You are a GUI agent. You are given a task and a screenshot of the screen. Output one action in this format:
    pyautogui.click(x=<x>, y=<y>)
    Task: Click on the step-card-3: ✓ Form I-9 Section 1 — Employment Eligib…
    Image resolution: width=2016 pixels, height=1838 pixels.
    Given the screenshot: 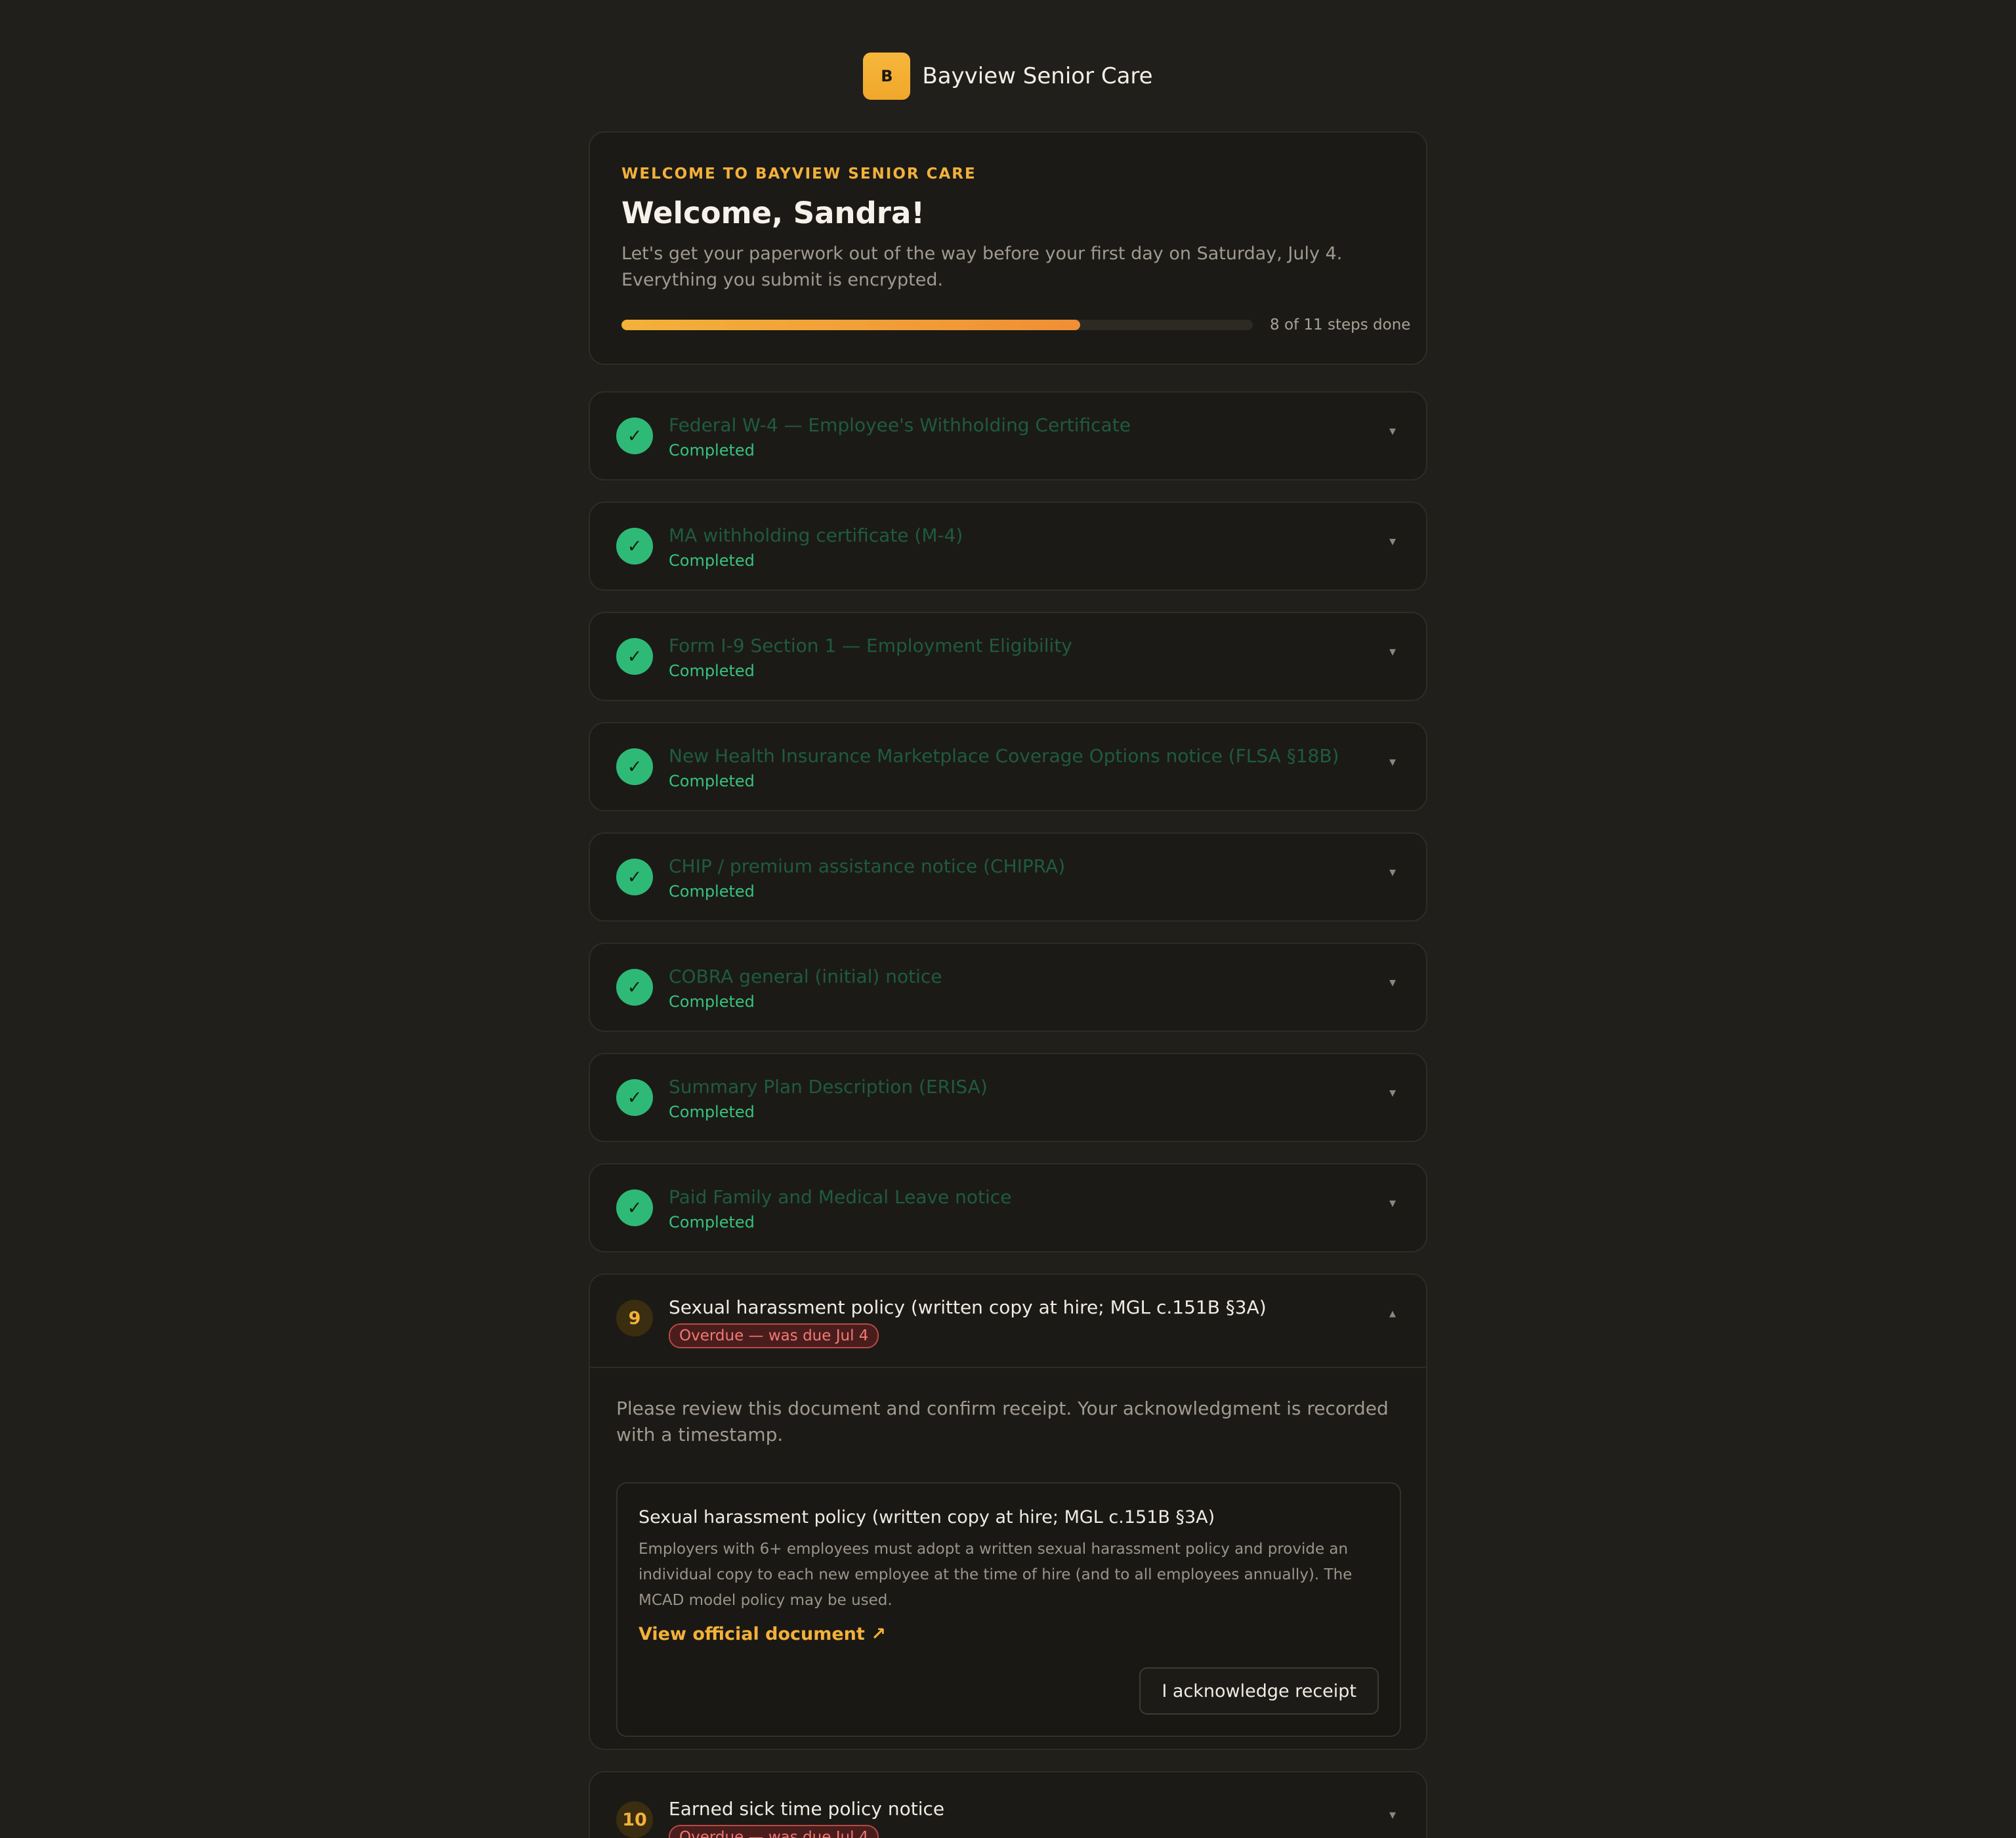 What is the action you would take?
    pyautogui.click(x=1008, y=656)
    